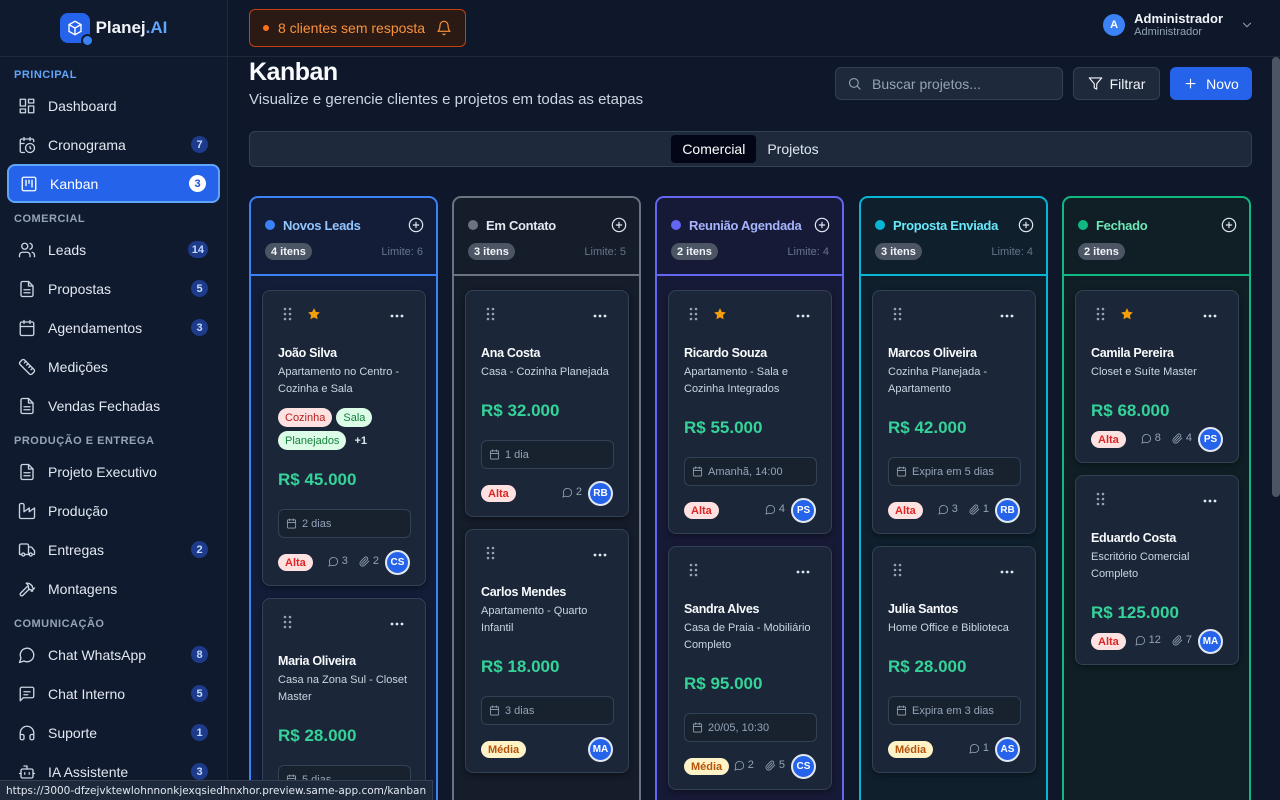 The width and height of the screenshot is (1280, 800). I want to click on project-description: Casa - Cozinha Planejada, so click(545, 372).